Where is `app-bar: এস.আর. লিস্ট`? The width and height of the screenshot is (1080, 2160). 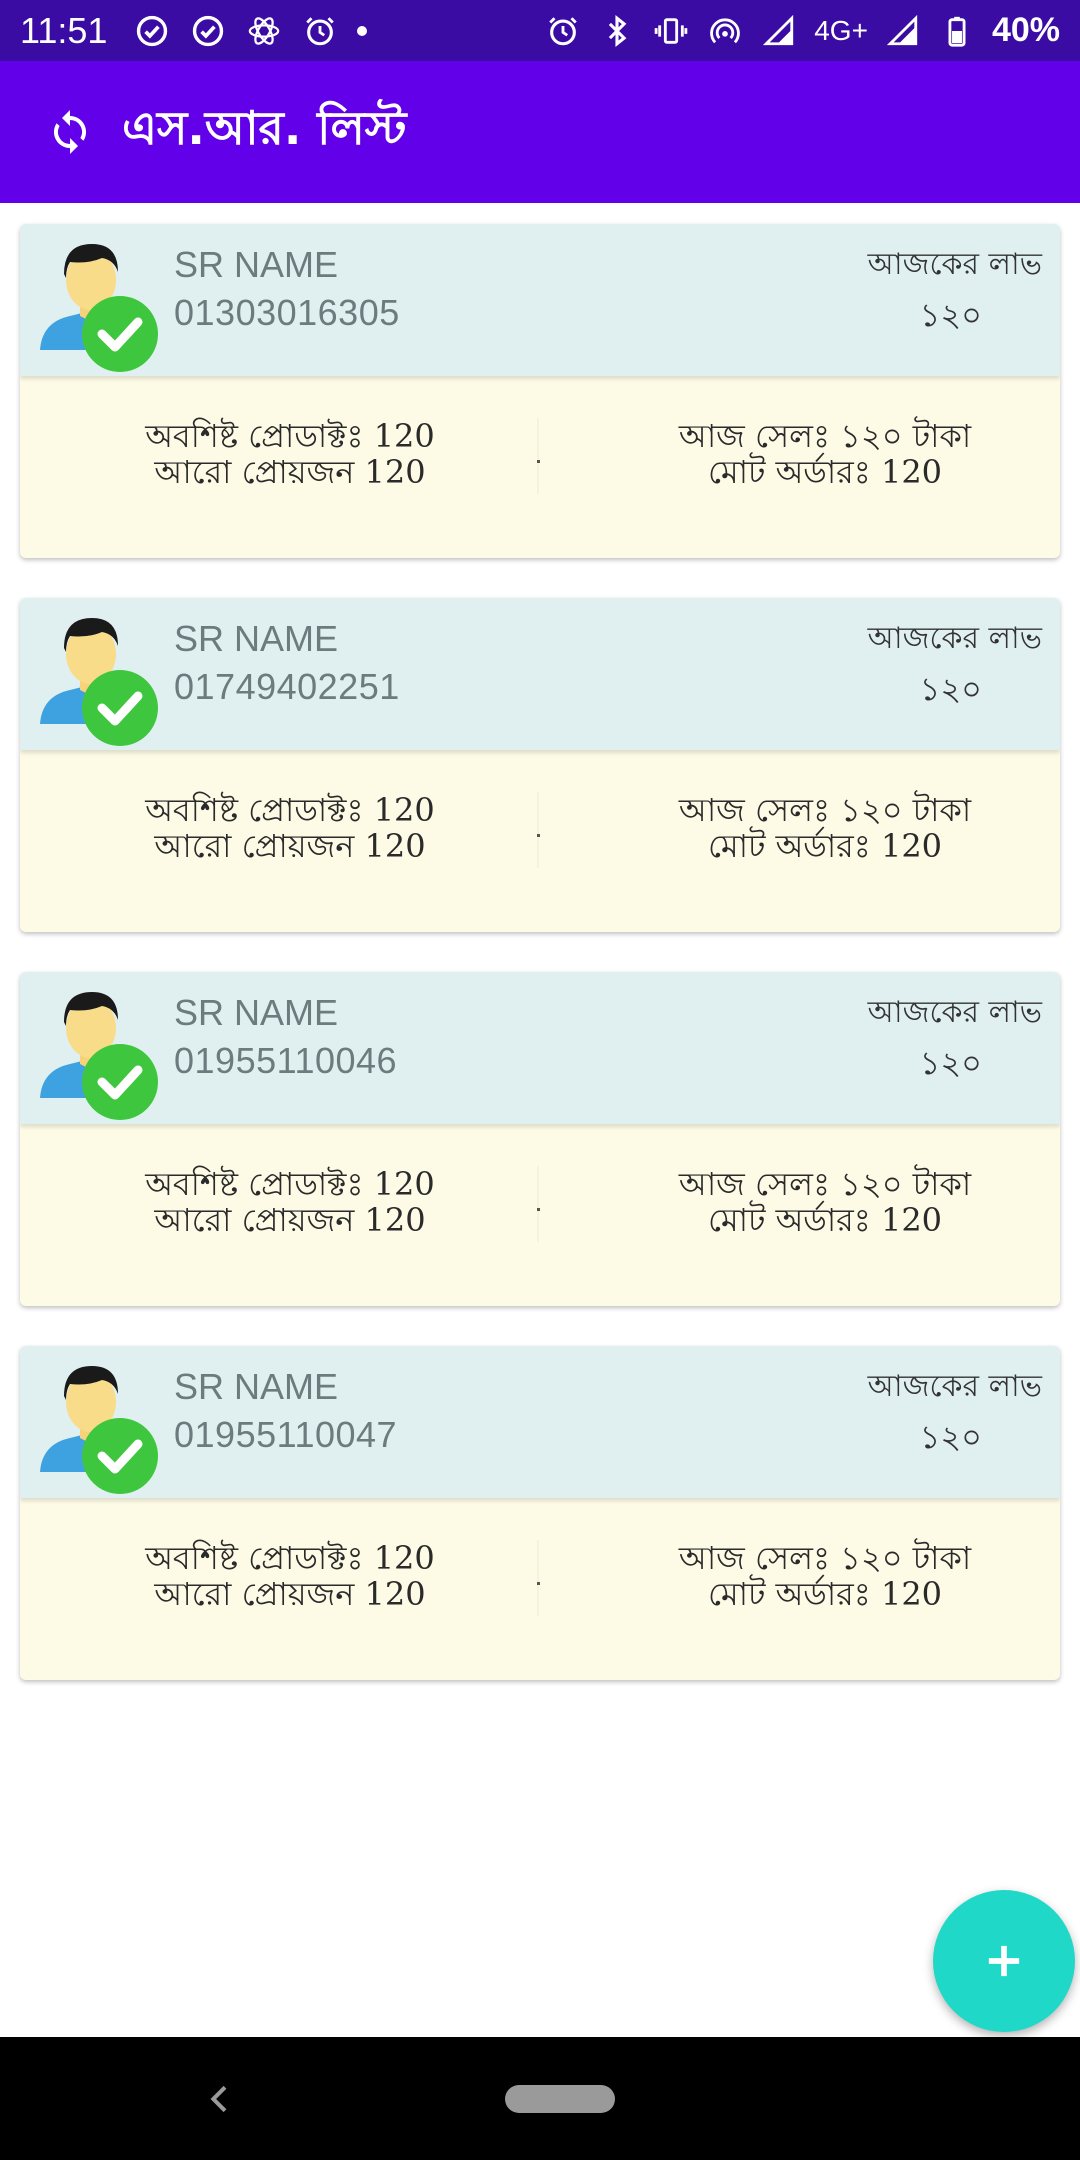 app-bar: এস.আর. লিস্ট is located at coordinates (540, 132).